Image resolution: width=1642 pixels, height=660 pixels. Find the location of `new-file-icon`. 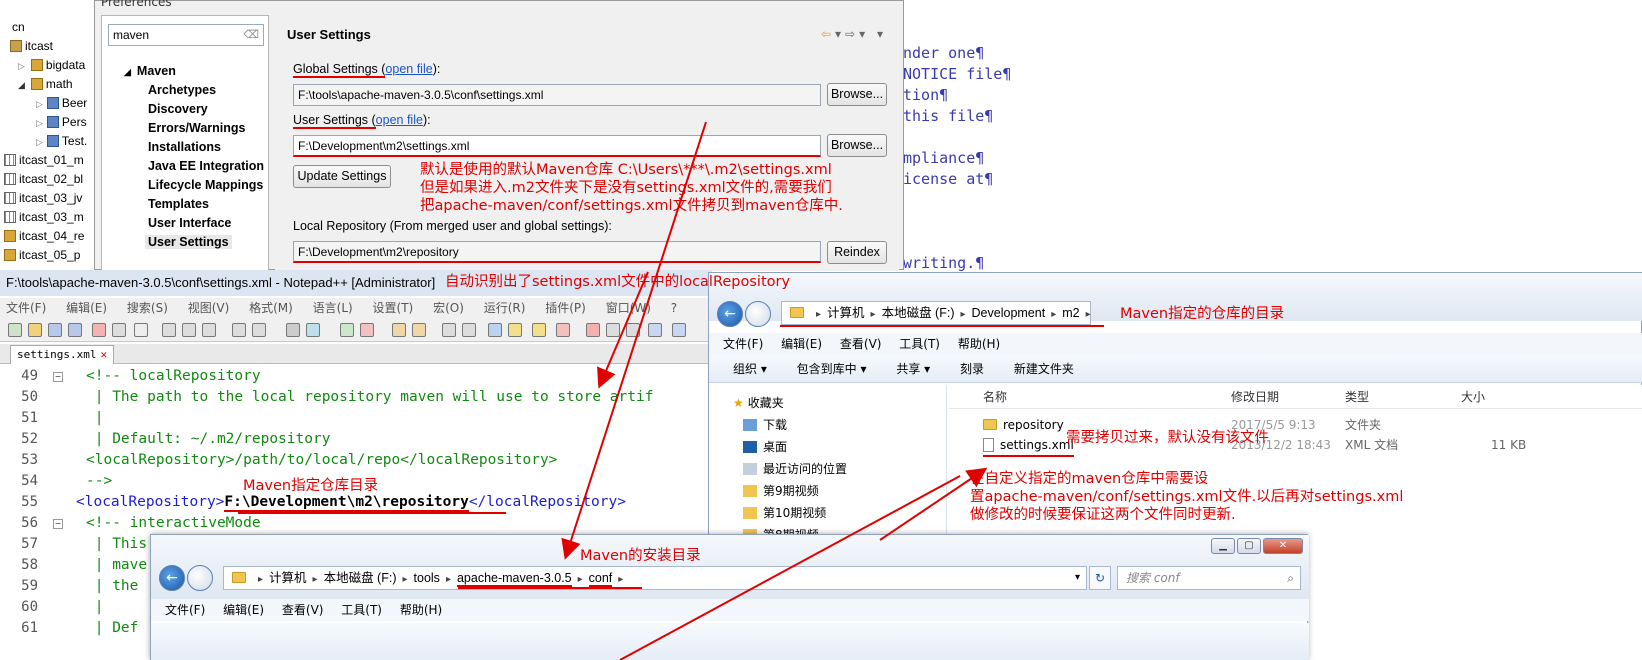

new-file-icon is located at coordinates (15, 330).